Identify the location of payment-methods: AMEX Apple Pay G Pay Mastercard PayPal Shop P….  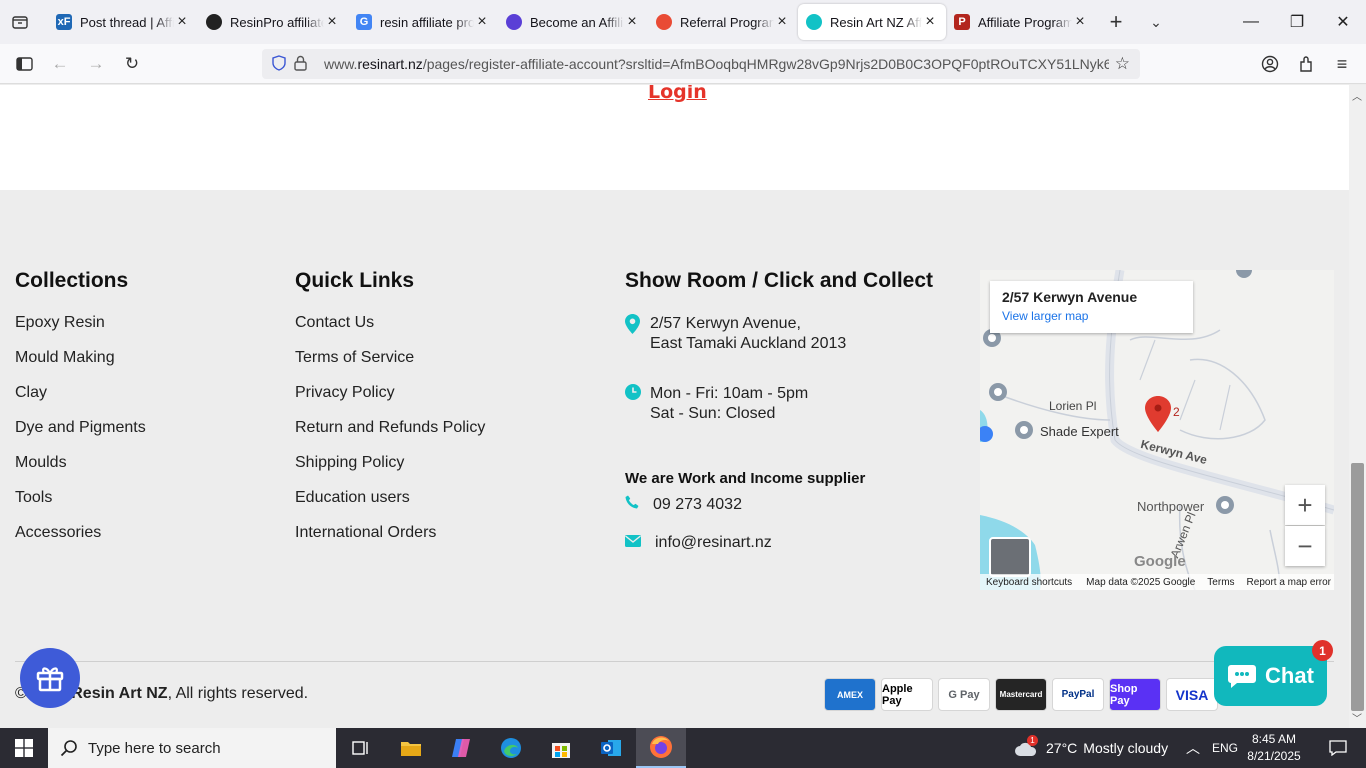
(1023, 694).